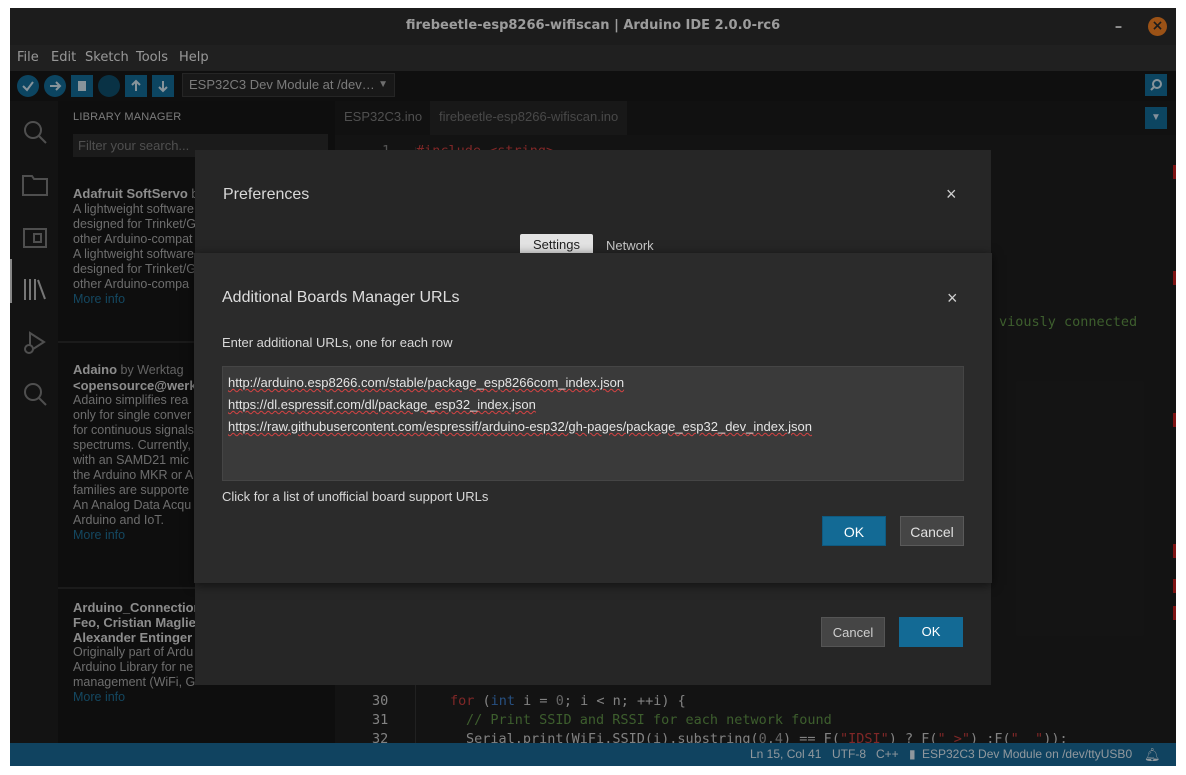 The image size is (1186, 775). Describe the element at coordinates (630, 245) in the screenshot. I see `tab-network: Network` at that location.